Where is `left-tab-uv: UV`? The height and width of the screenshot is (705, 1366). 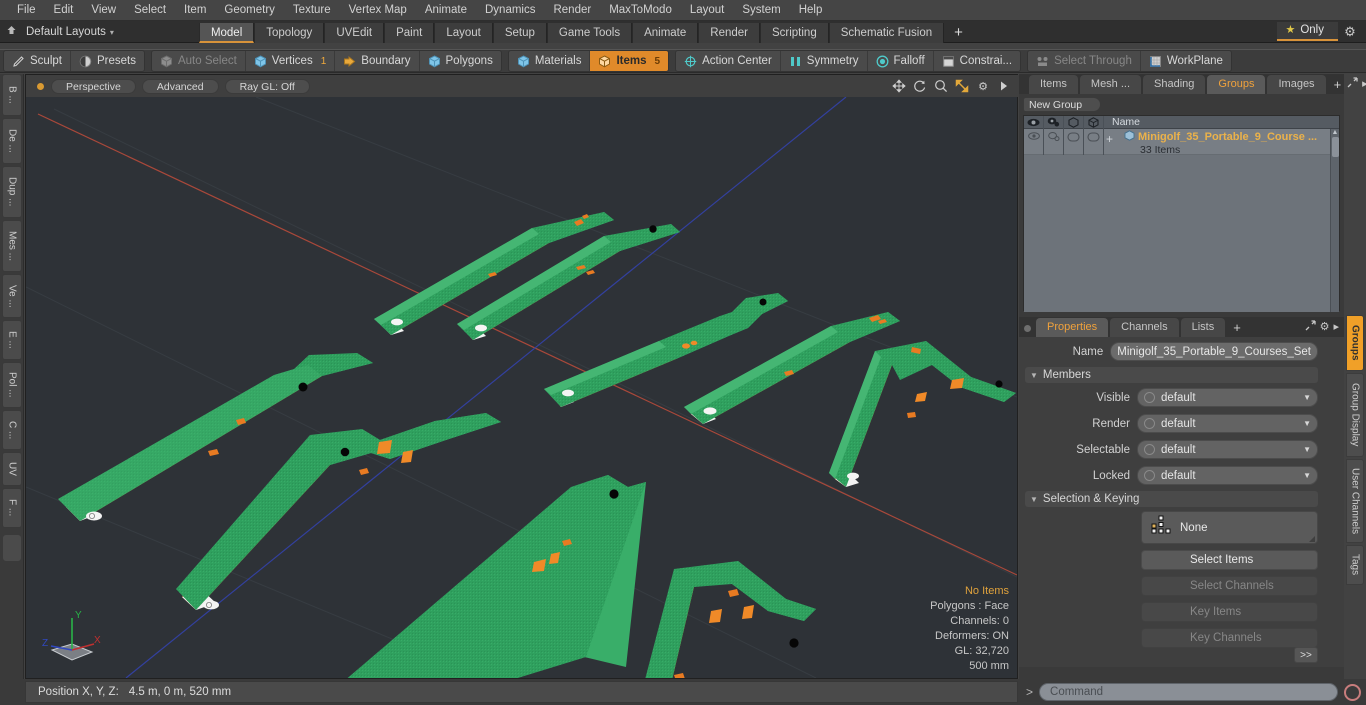
left-tab-uv: UV is located at coordinates (12, 469).